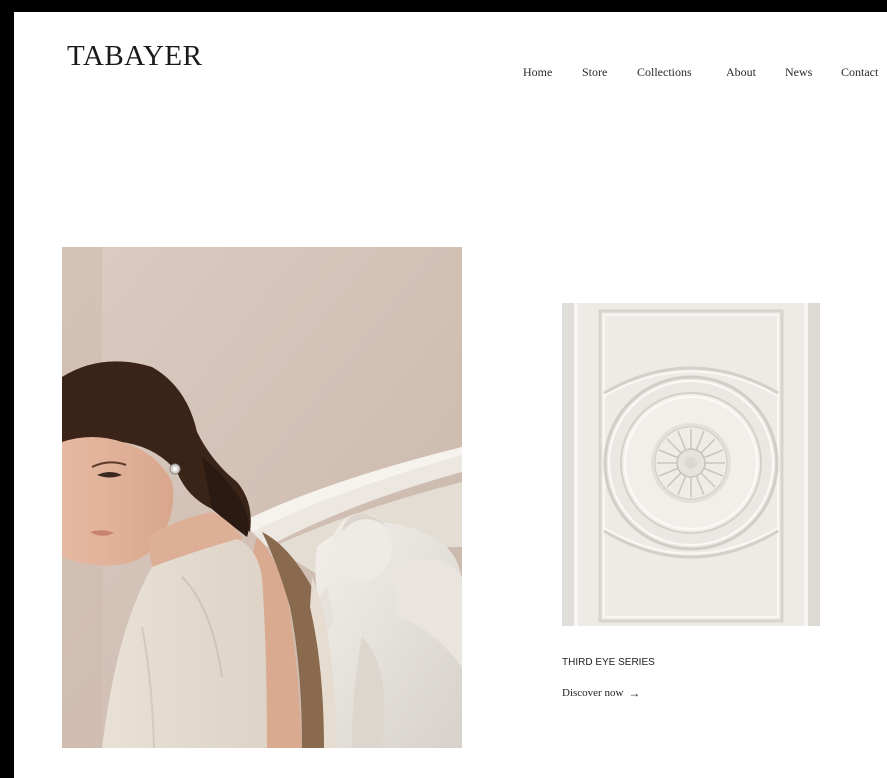  Describe the element at coordinates (634, 693) in the screenshot. I see `arrow-right-icon: →` at that location.